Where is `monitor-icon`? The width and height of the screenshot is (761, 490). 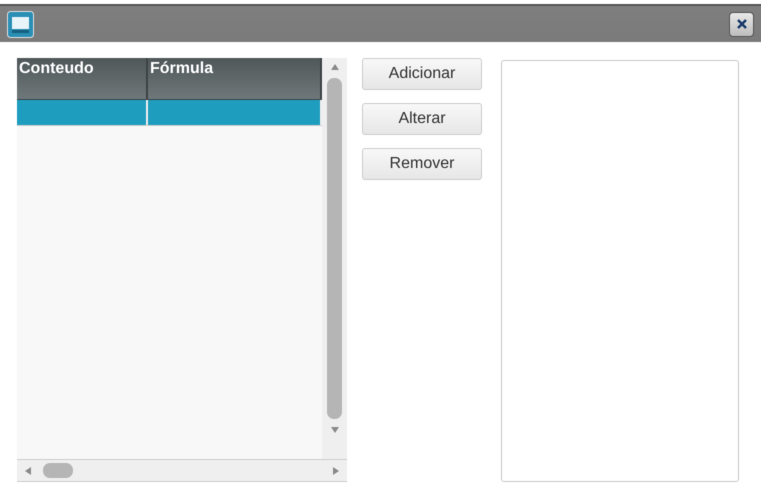
monitor-icon is located at coordinates (20, 24).